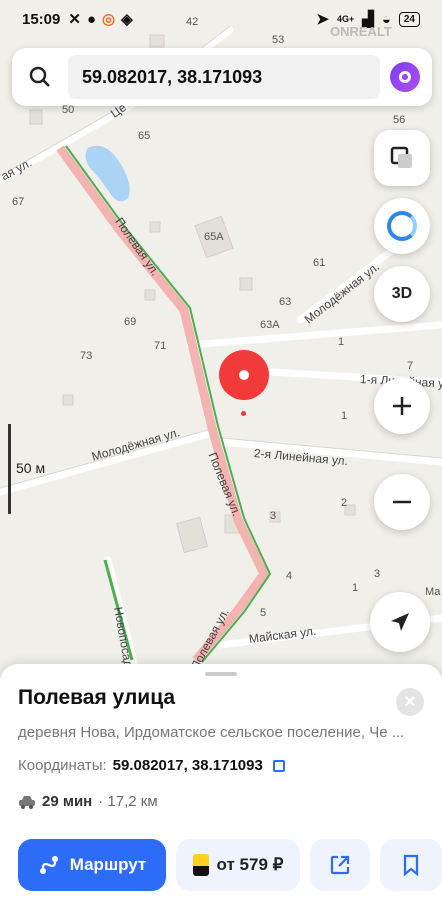  I want to click on coordinates-value: 59.082017, 38.171093, so click(188, 765).